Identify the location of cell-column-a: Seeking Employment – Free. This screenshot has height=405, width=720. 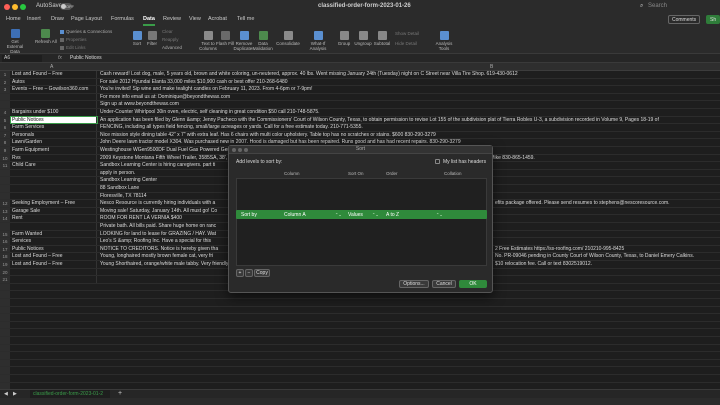
(54, 203).